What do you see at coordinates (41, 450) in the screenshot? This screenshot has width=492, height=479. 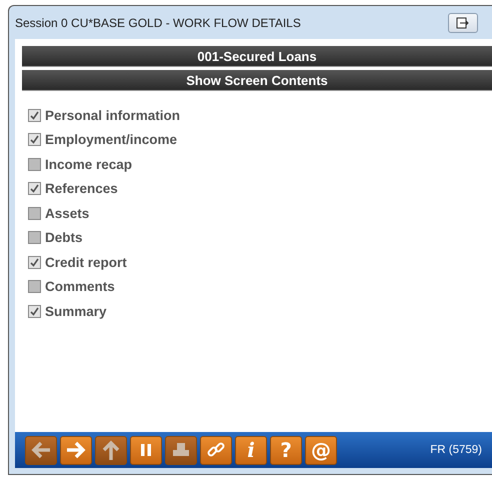 I see `left-arrow-icon` at bounding box center [41, 450].